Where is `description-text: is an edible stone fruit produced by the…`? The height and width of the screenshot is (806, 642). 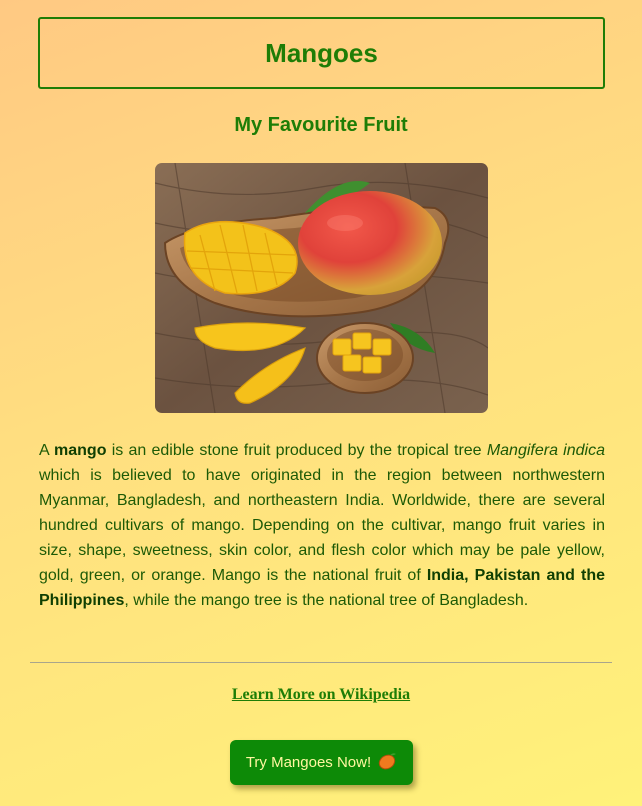
description-text: is an edible stone fruit produced by the… is located at coordinates (296, 450).